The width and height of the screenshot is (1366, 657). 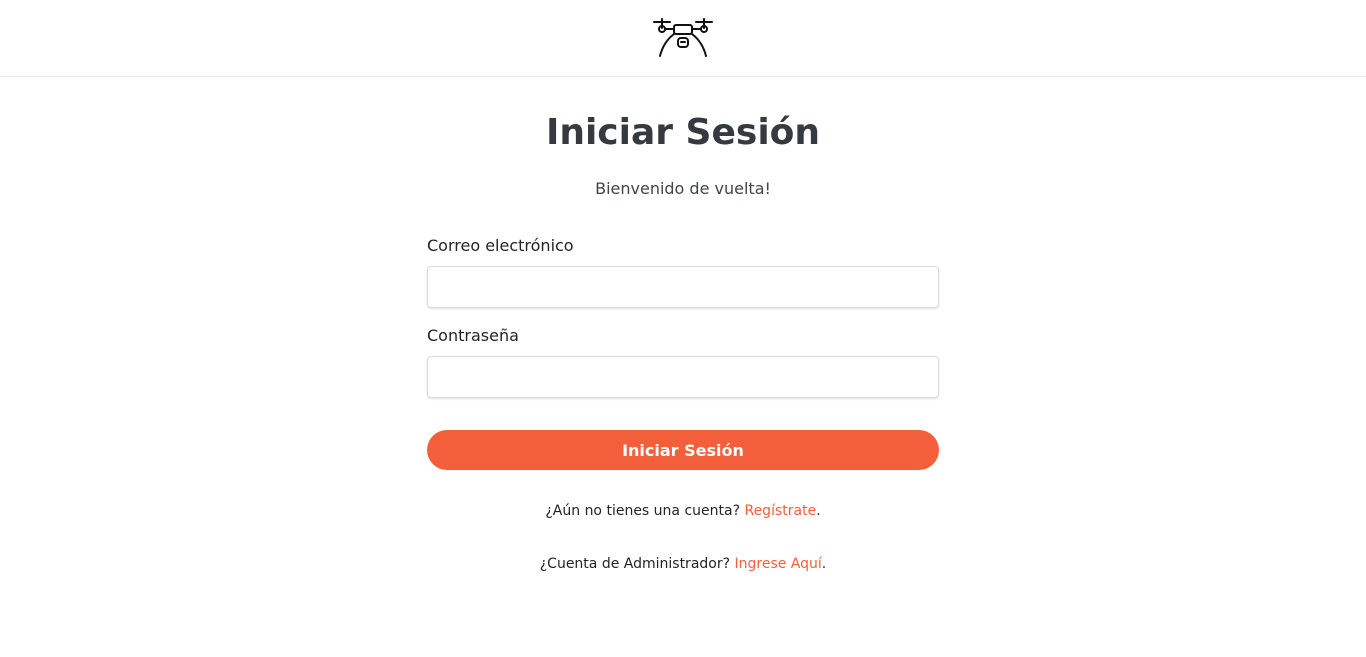 I want to click on admin-prompt-line: ¿Cuenta de Administrador? Ingrese Aquí., so click(x=683, y=564).